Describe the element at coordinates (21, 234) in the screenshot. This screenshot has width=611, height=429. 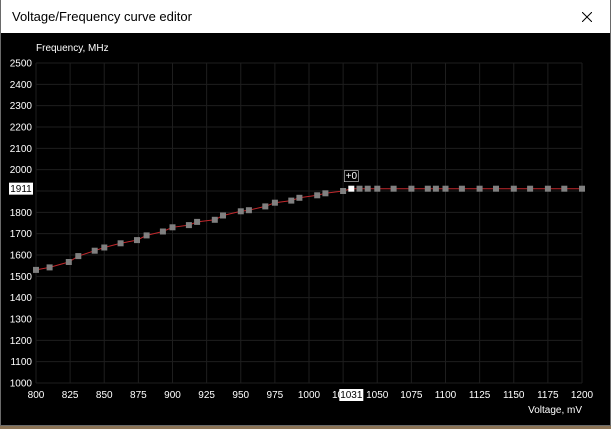
I see `y-tick-label: 1700` at that location.